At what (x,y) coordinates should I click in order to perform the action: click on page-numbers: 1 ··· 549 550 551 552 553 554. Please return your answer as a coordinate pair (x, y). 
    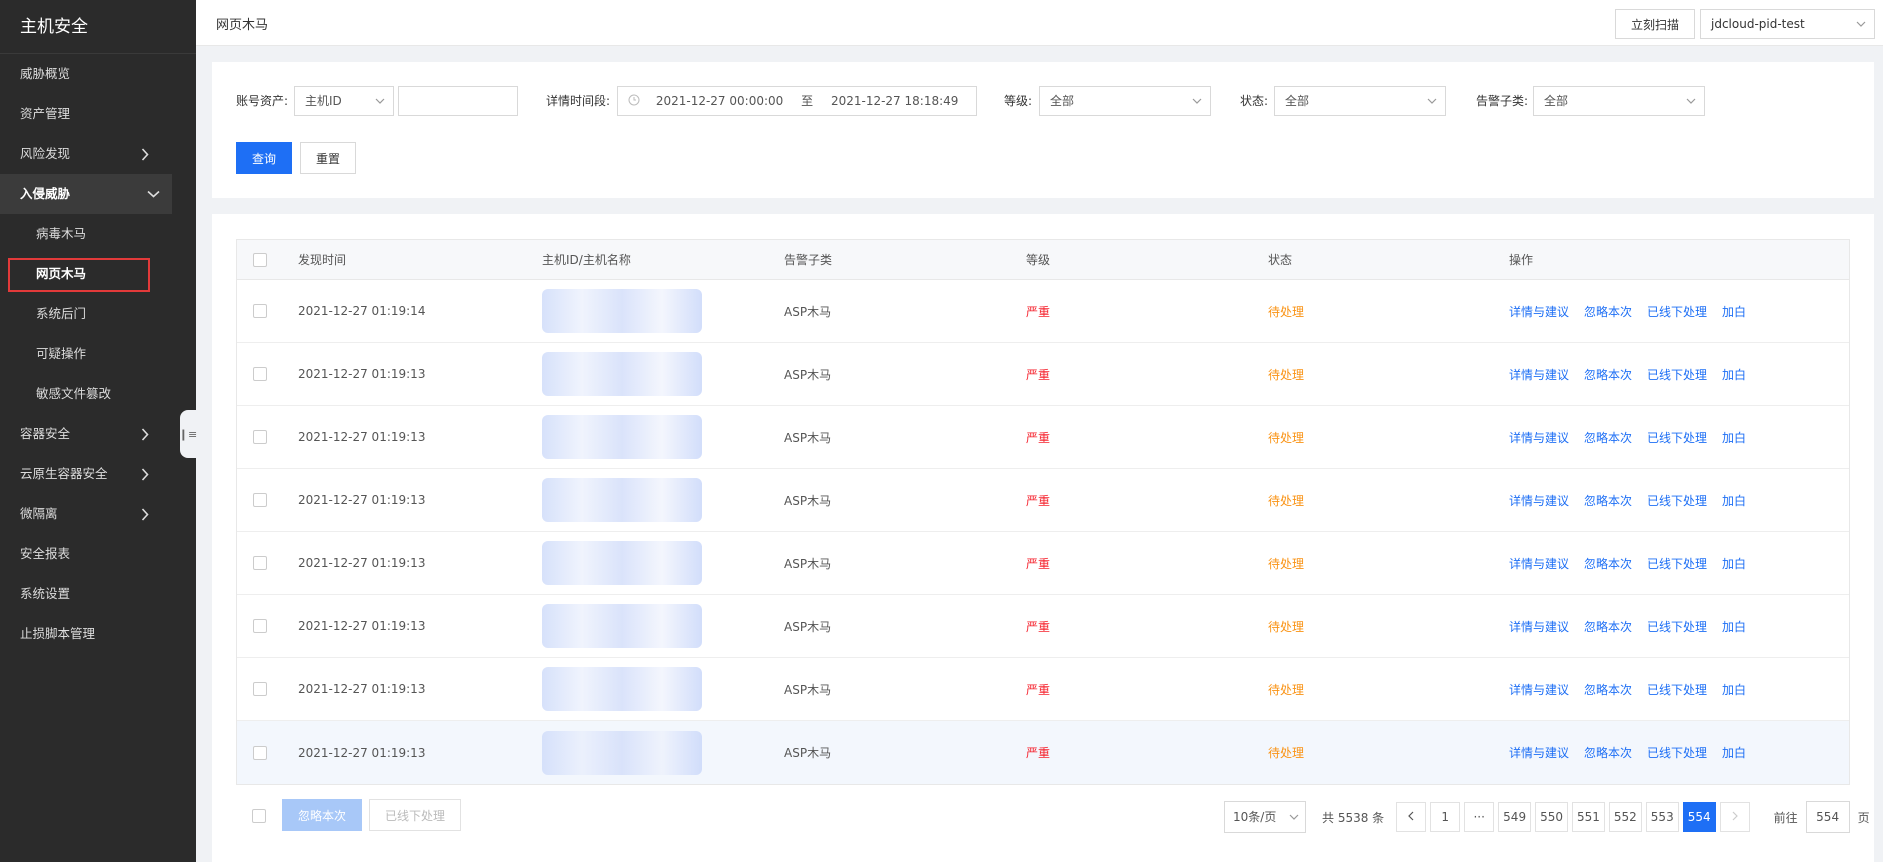
    Looking at the image, I should click on (1574, 817).